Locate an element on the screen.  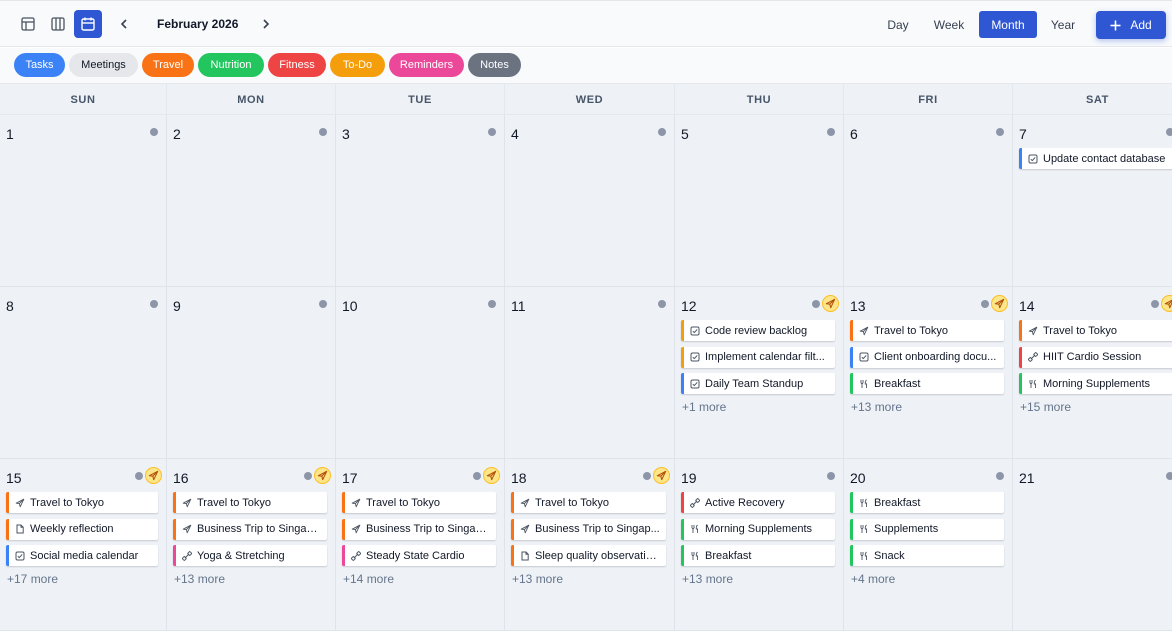
day-cell: 6 is located at coordinates (928, 201).